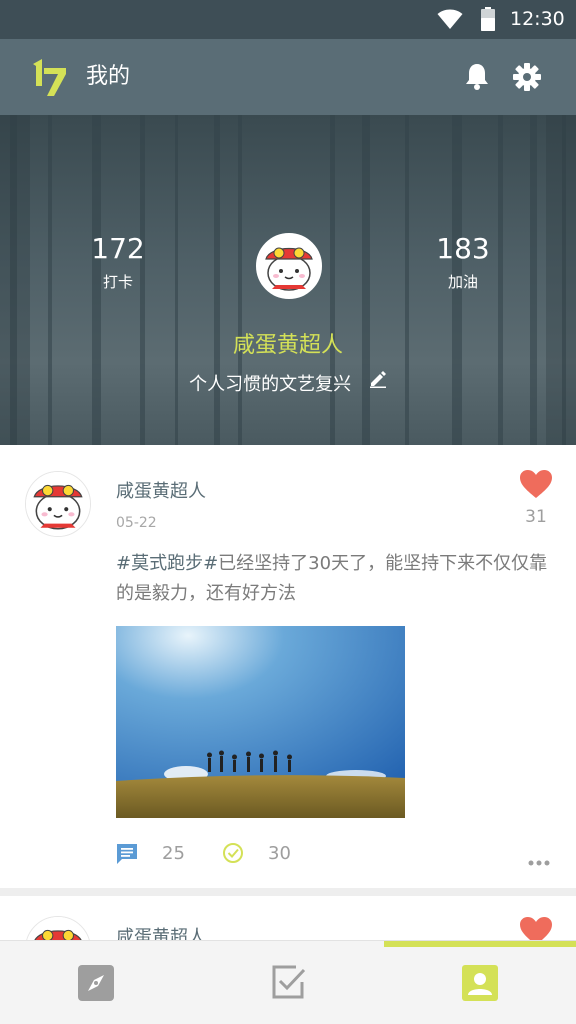 This screenshot has width=576, height=1024. Describe the element at coordinates (108, 76) in the screenshot. I see `page-title: 我的` at that location.